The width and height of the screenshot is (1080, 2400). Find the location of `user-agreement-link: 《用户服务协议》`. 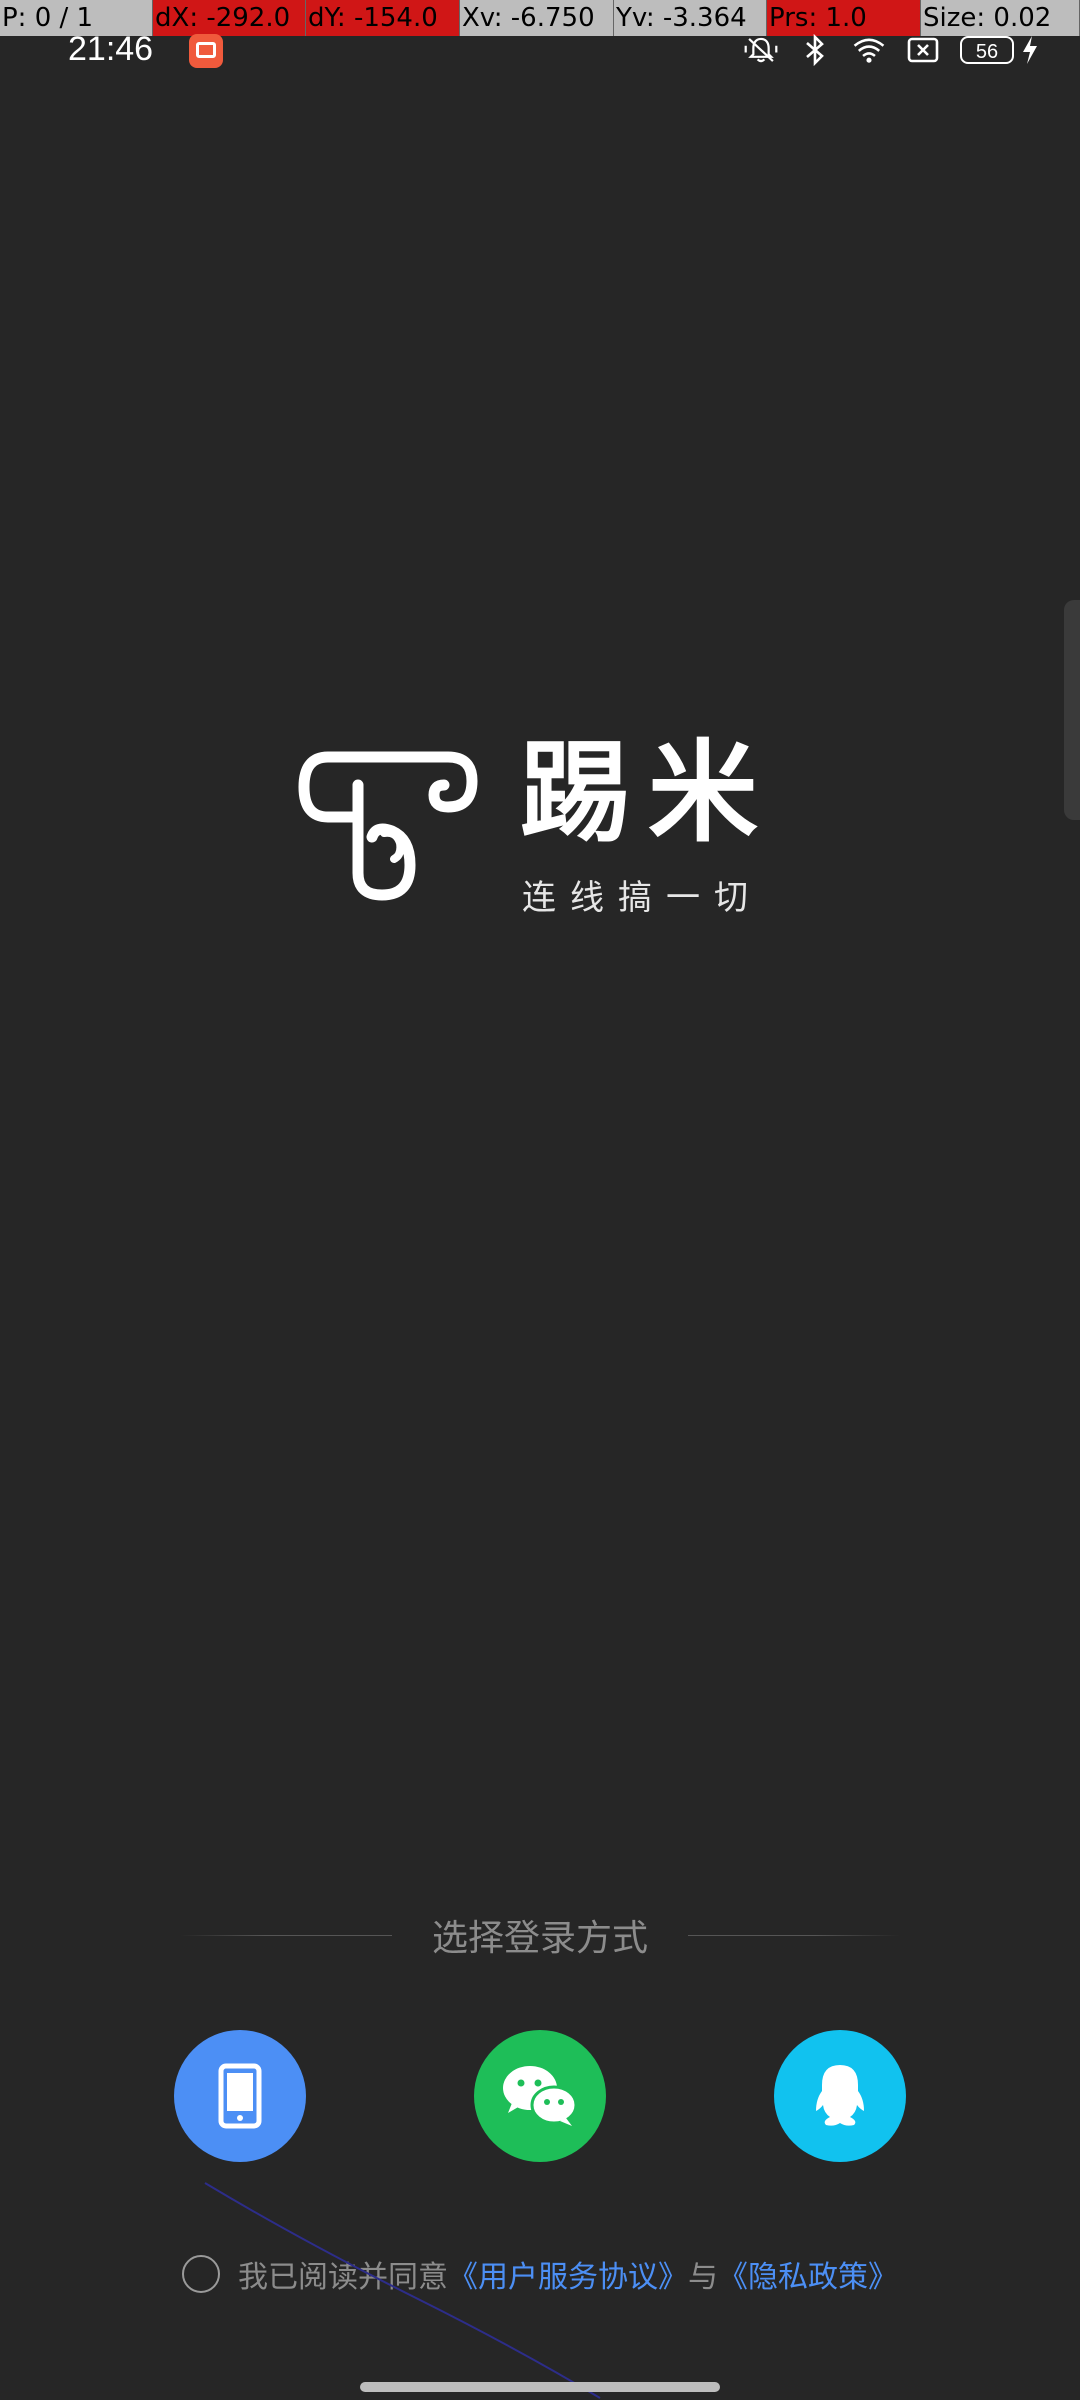

user-agreement-link: 《用户服务协议》 is located at coordinates (568, 2274).